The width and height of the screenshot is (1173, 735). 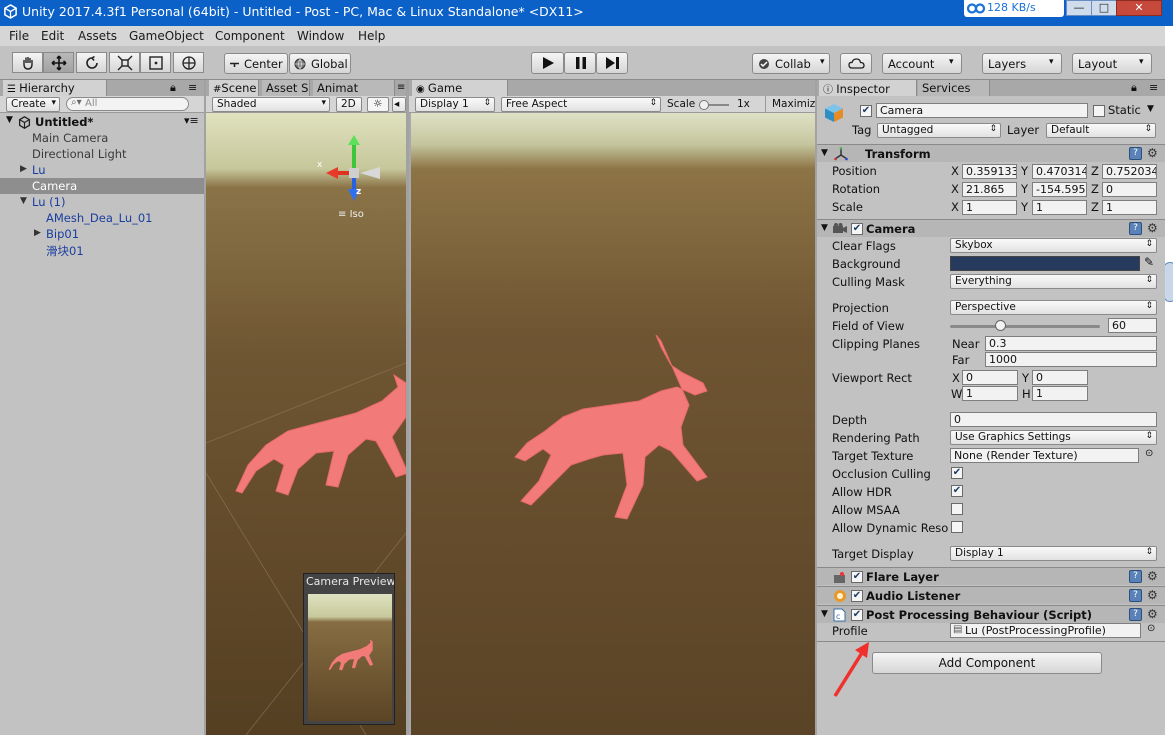 I want to click on fov-slider-track, so click(x=1025, y=326).